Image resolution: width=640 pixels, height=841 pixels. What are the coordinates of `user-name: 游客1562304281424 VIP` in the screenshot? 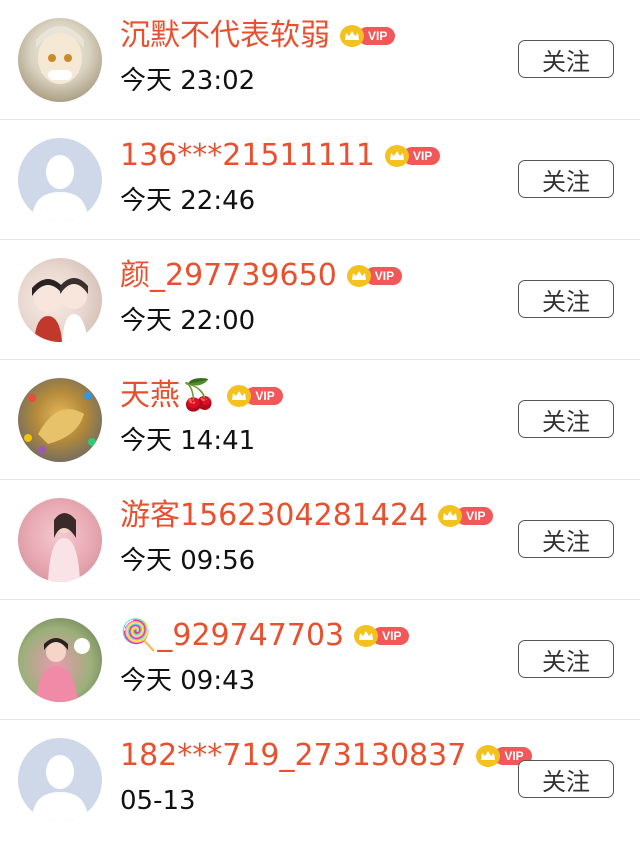 It's located at (307, 516).